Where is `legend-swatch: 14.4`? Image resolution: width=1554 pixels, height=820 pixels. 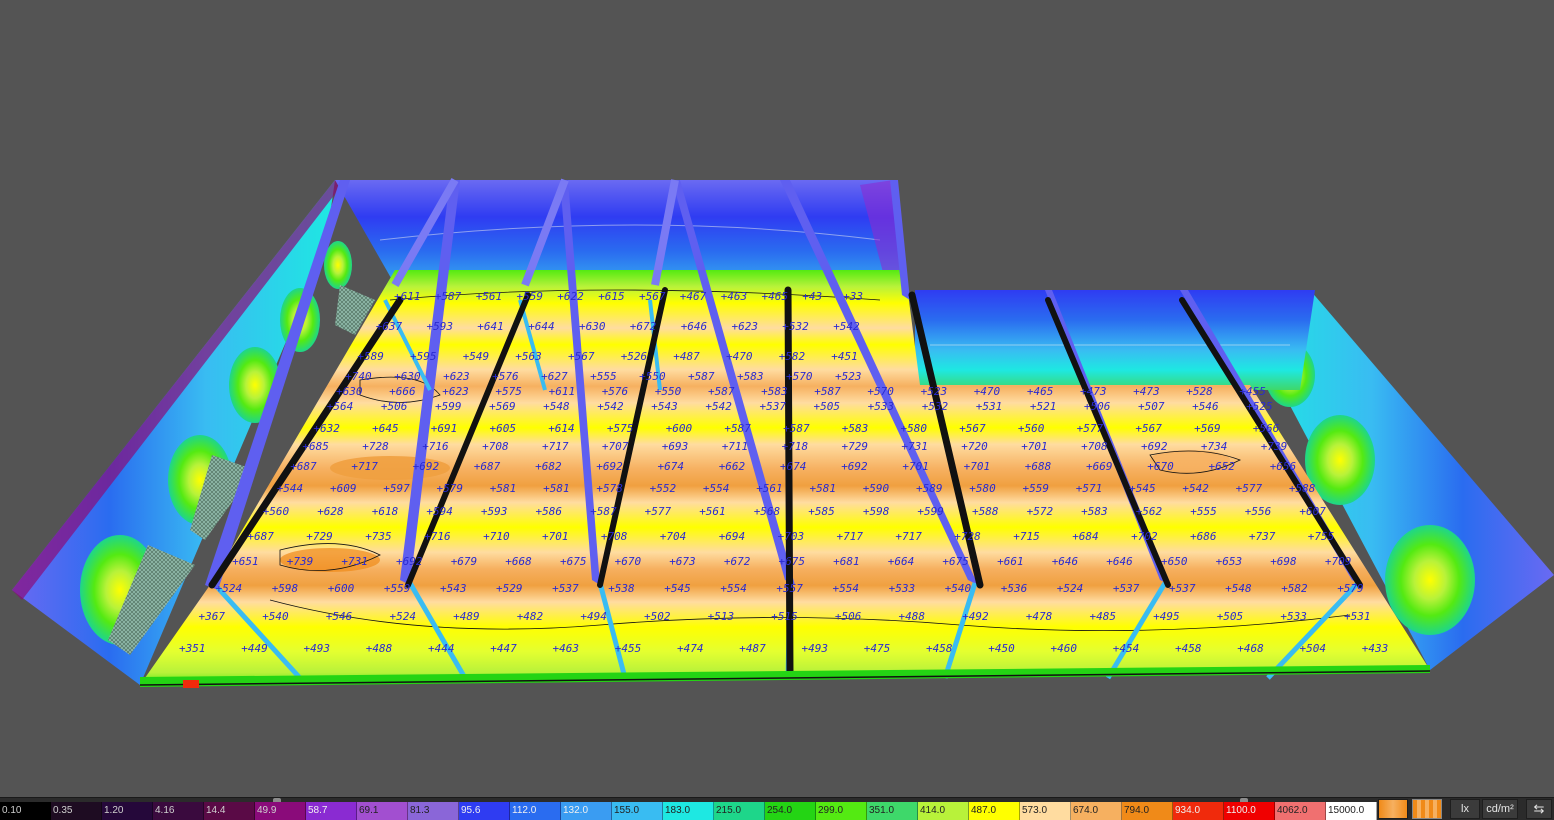
legend-swatch: 14.4 is located at coordinates (229, 811).